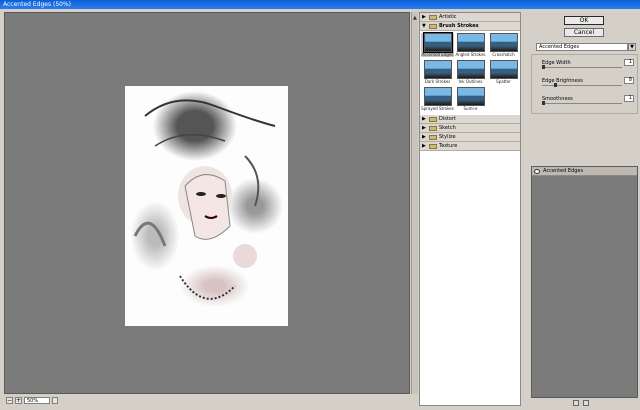  Describe the element at coordinates (55, 400) in the screenshot. I see `zoom-dropdown` at that location.